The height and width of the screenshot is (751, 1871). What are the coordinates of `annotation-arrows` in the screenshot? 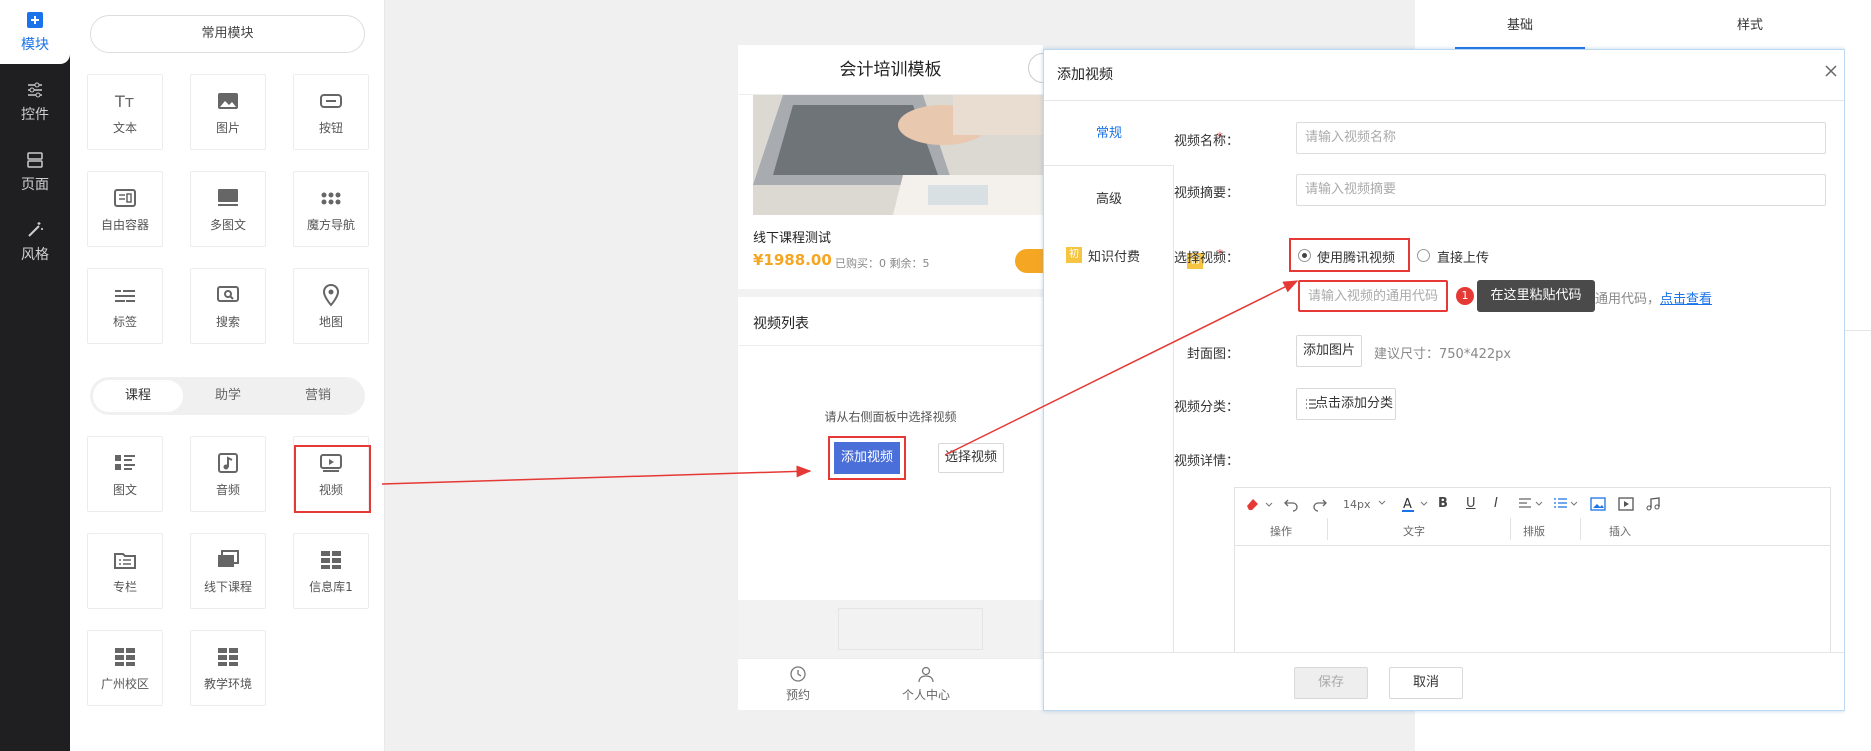 It's located at (840, 382).